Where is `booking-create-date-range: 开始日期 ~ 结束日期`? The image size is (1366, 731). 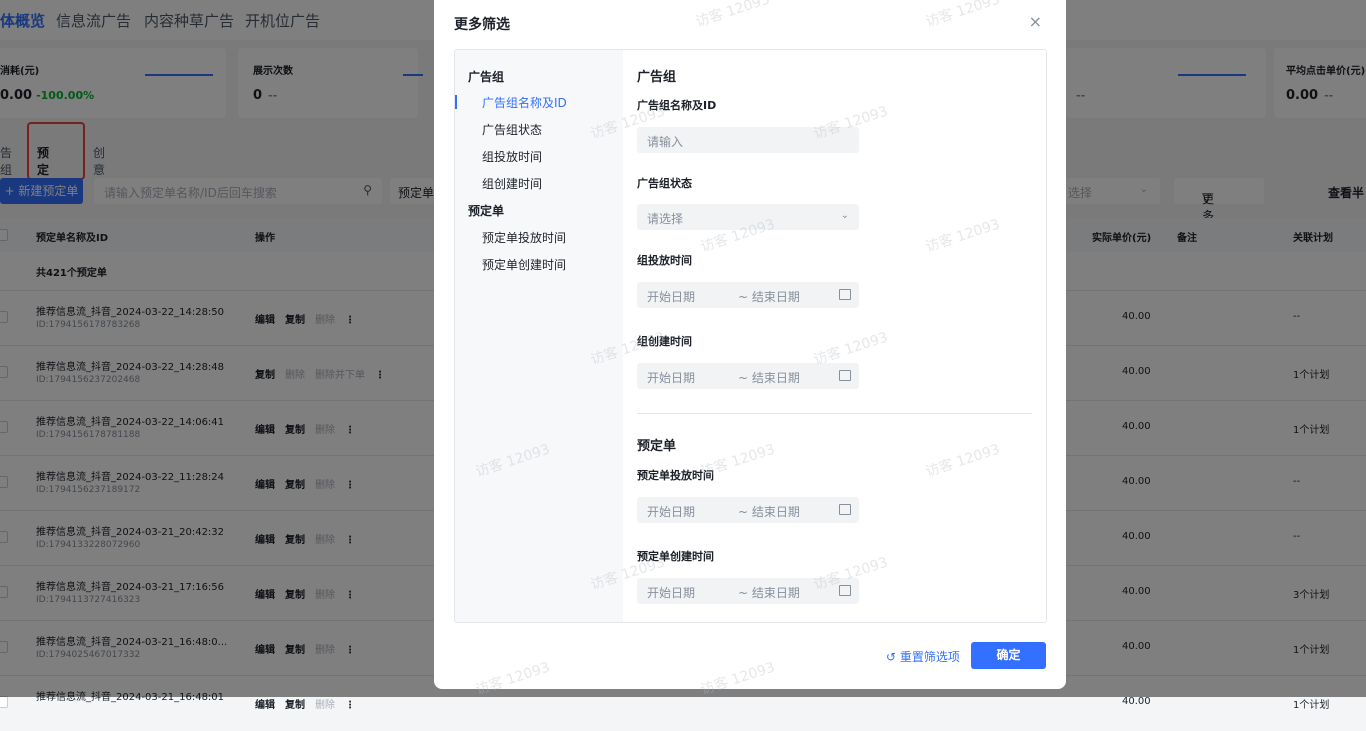 booking-create-date-range: 开始日期 ~ 结束日期 is located at coordinates (748, 591).